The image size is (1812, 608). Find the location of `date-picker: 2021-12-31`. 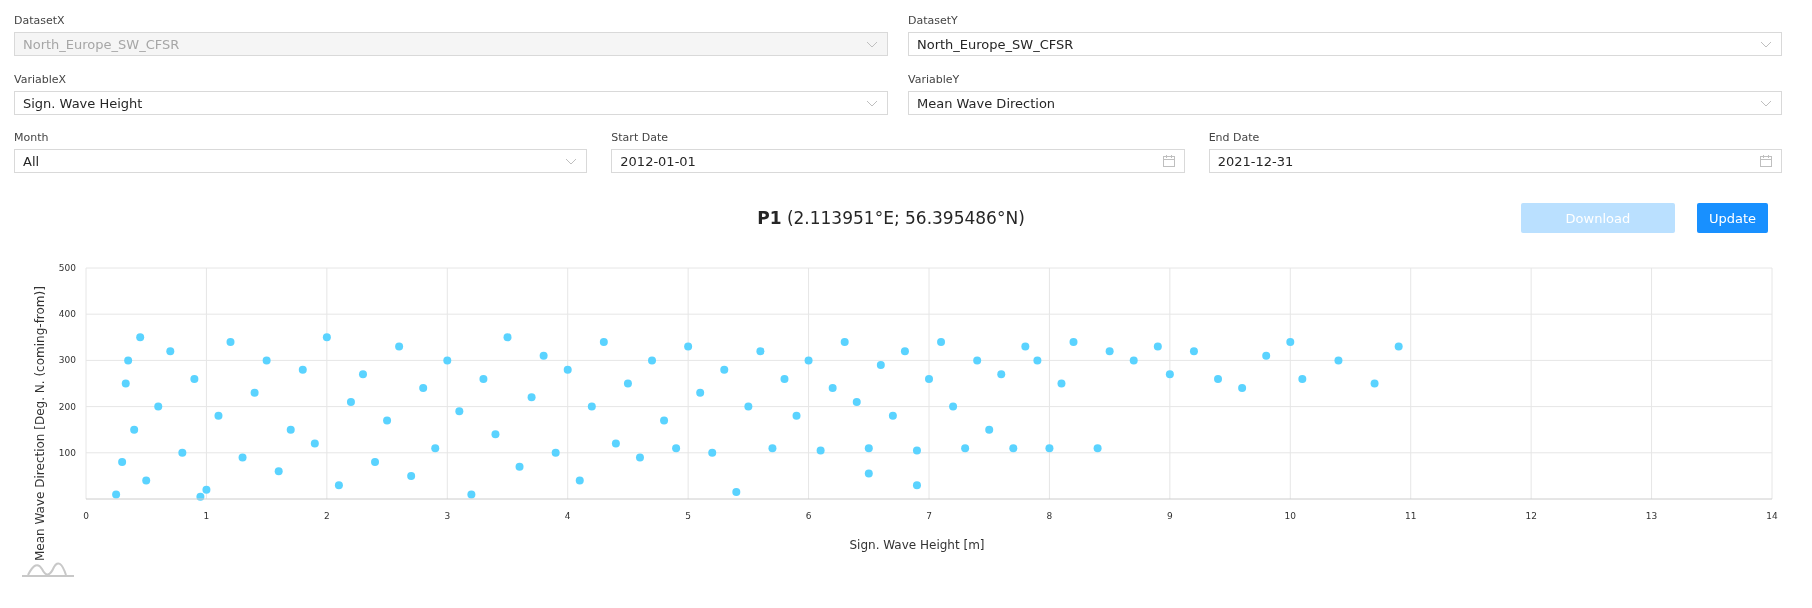

date-picker: 2021-12-31 is located at coordinates (1495, 161).